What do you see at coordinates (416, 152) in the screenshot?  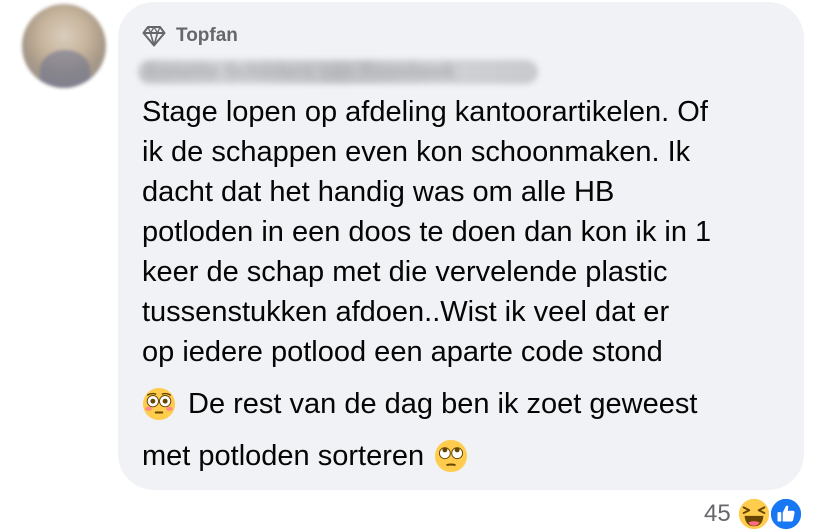 I see `comment-line: ik de schappen even kon schoonmaken. Ik` at bounding box center [416, 152].